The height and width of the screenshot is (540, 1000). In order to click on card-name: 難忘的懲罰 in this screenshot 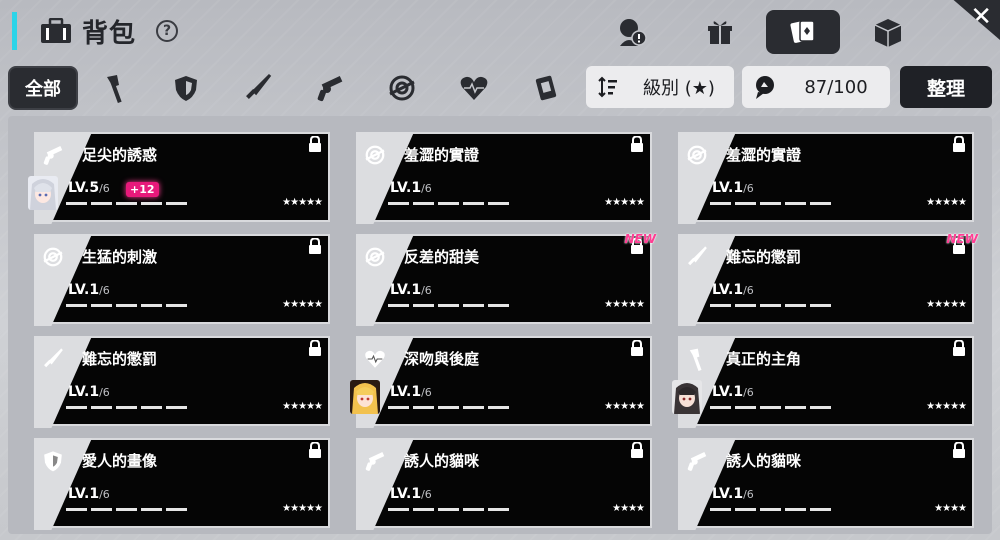, I will do `click(120, 359)`.